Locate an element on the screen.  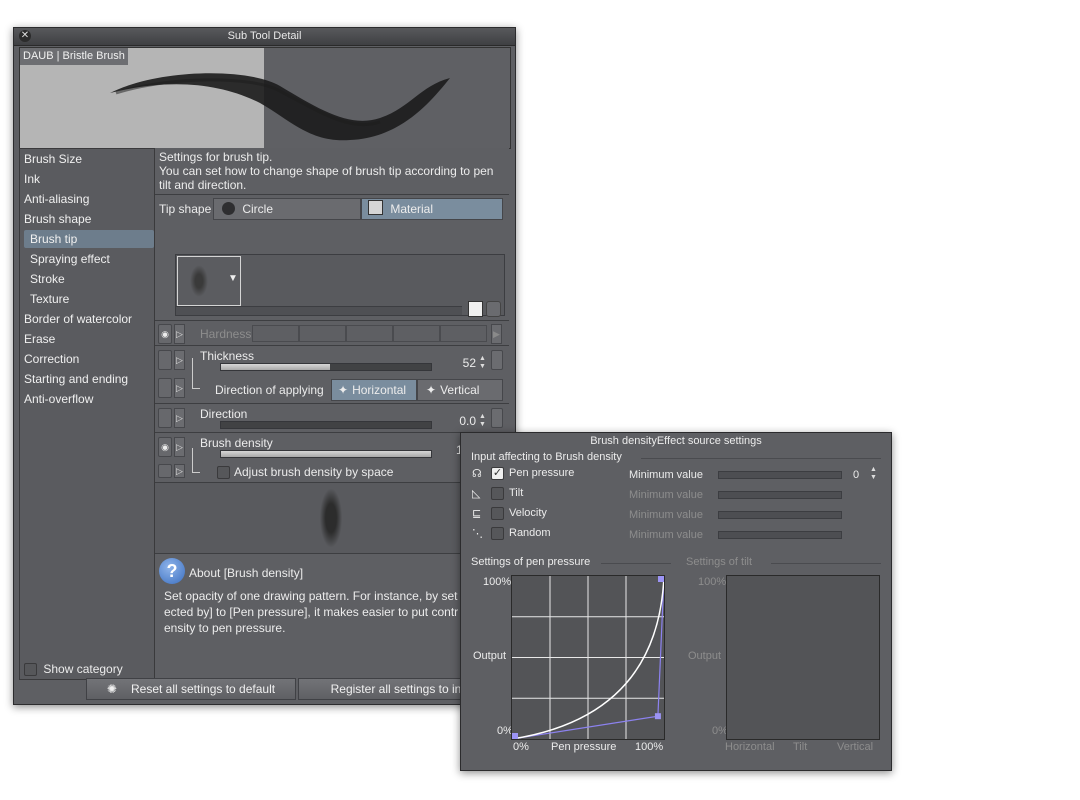
show-category-label: Show category is located at coordinates (83, 669).